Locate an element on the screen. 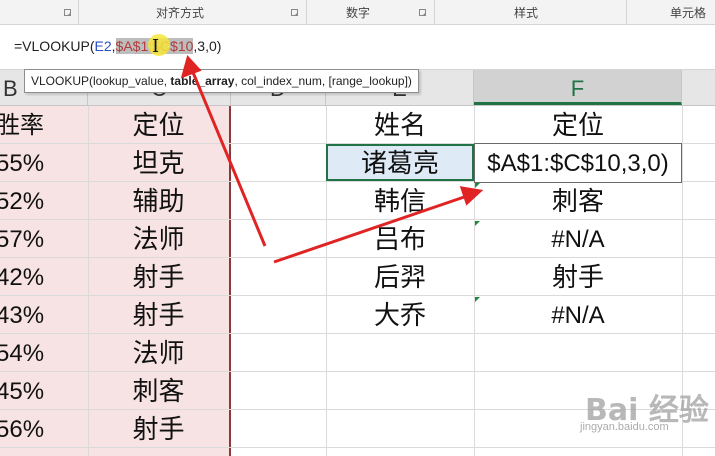  styles-group-label: 样式 is located at coordinates (526, 13).